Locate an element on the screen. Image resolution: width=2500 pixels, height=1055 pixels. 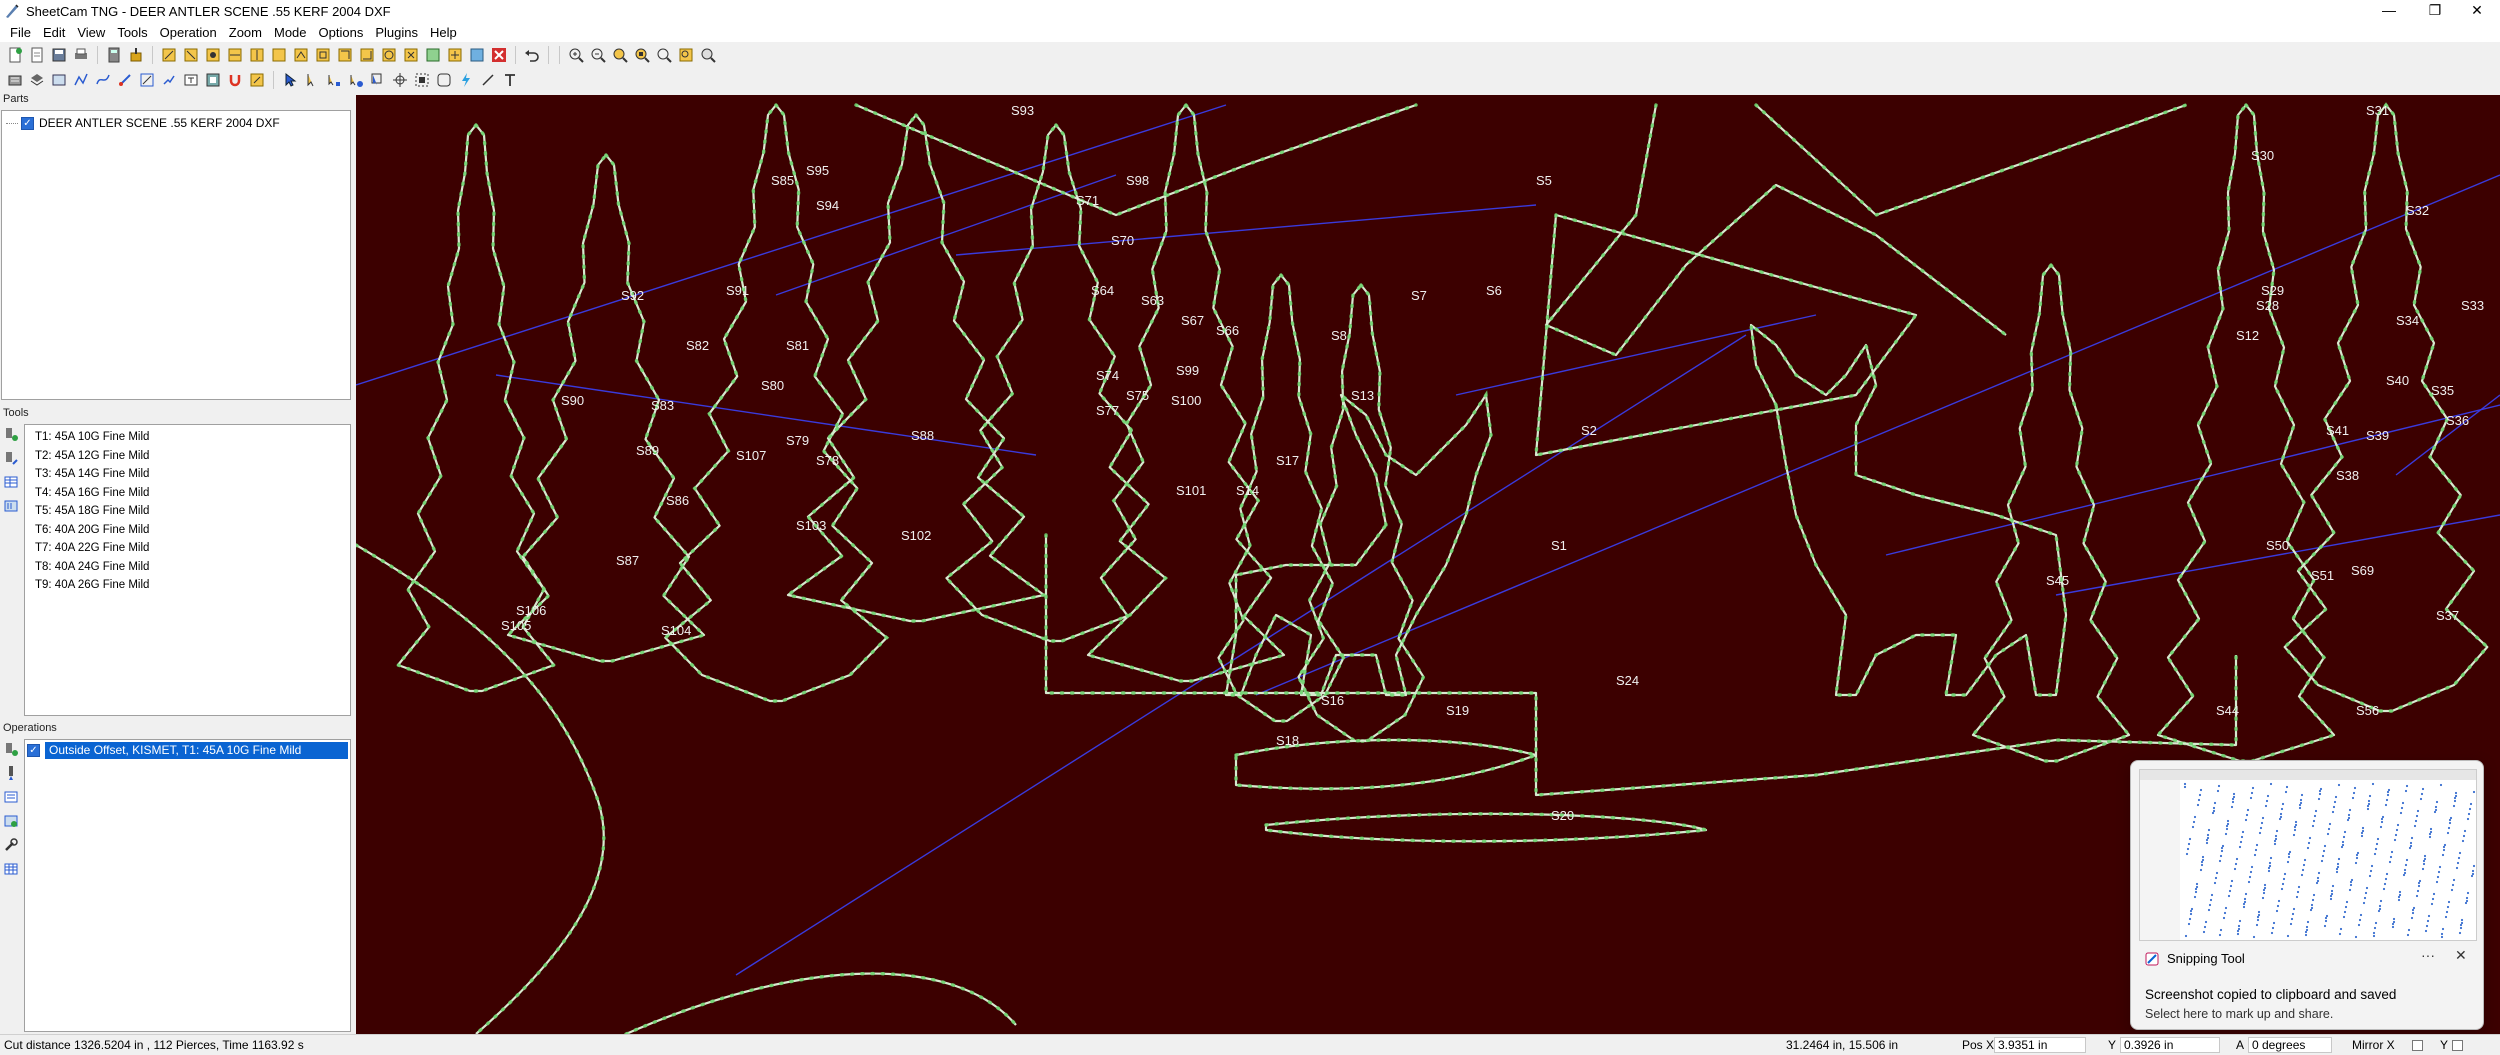
pos-y-field: 0.3926 in is located at coordinates (2170, 1045).